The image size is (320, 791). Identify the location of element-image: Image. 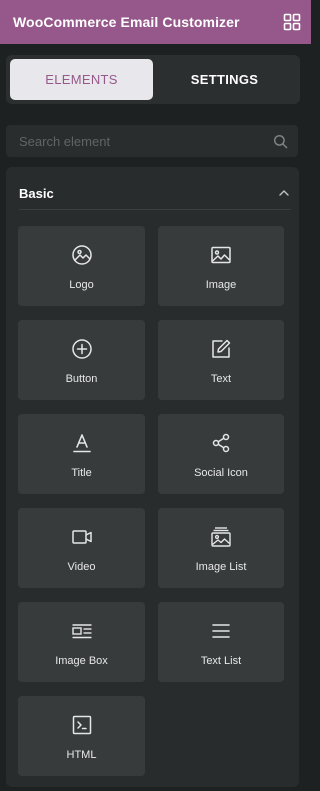
(221, 266).